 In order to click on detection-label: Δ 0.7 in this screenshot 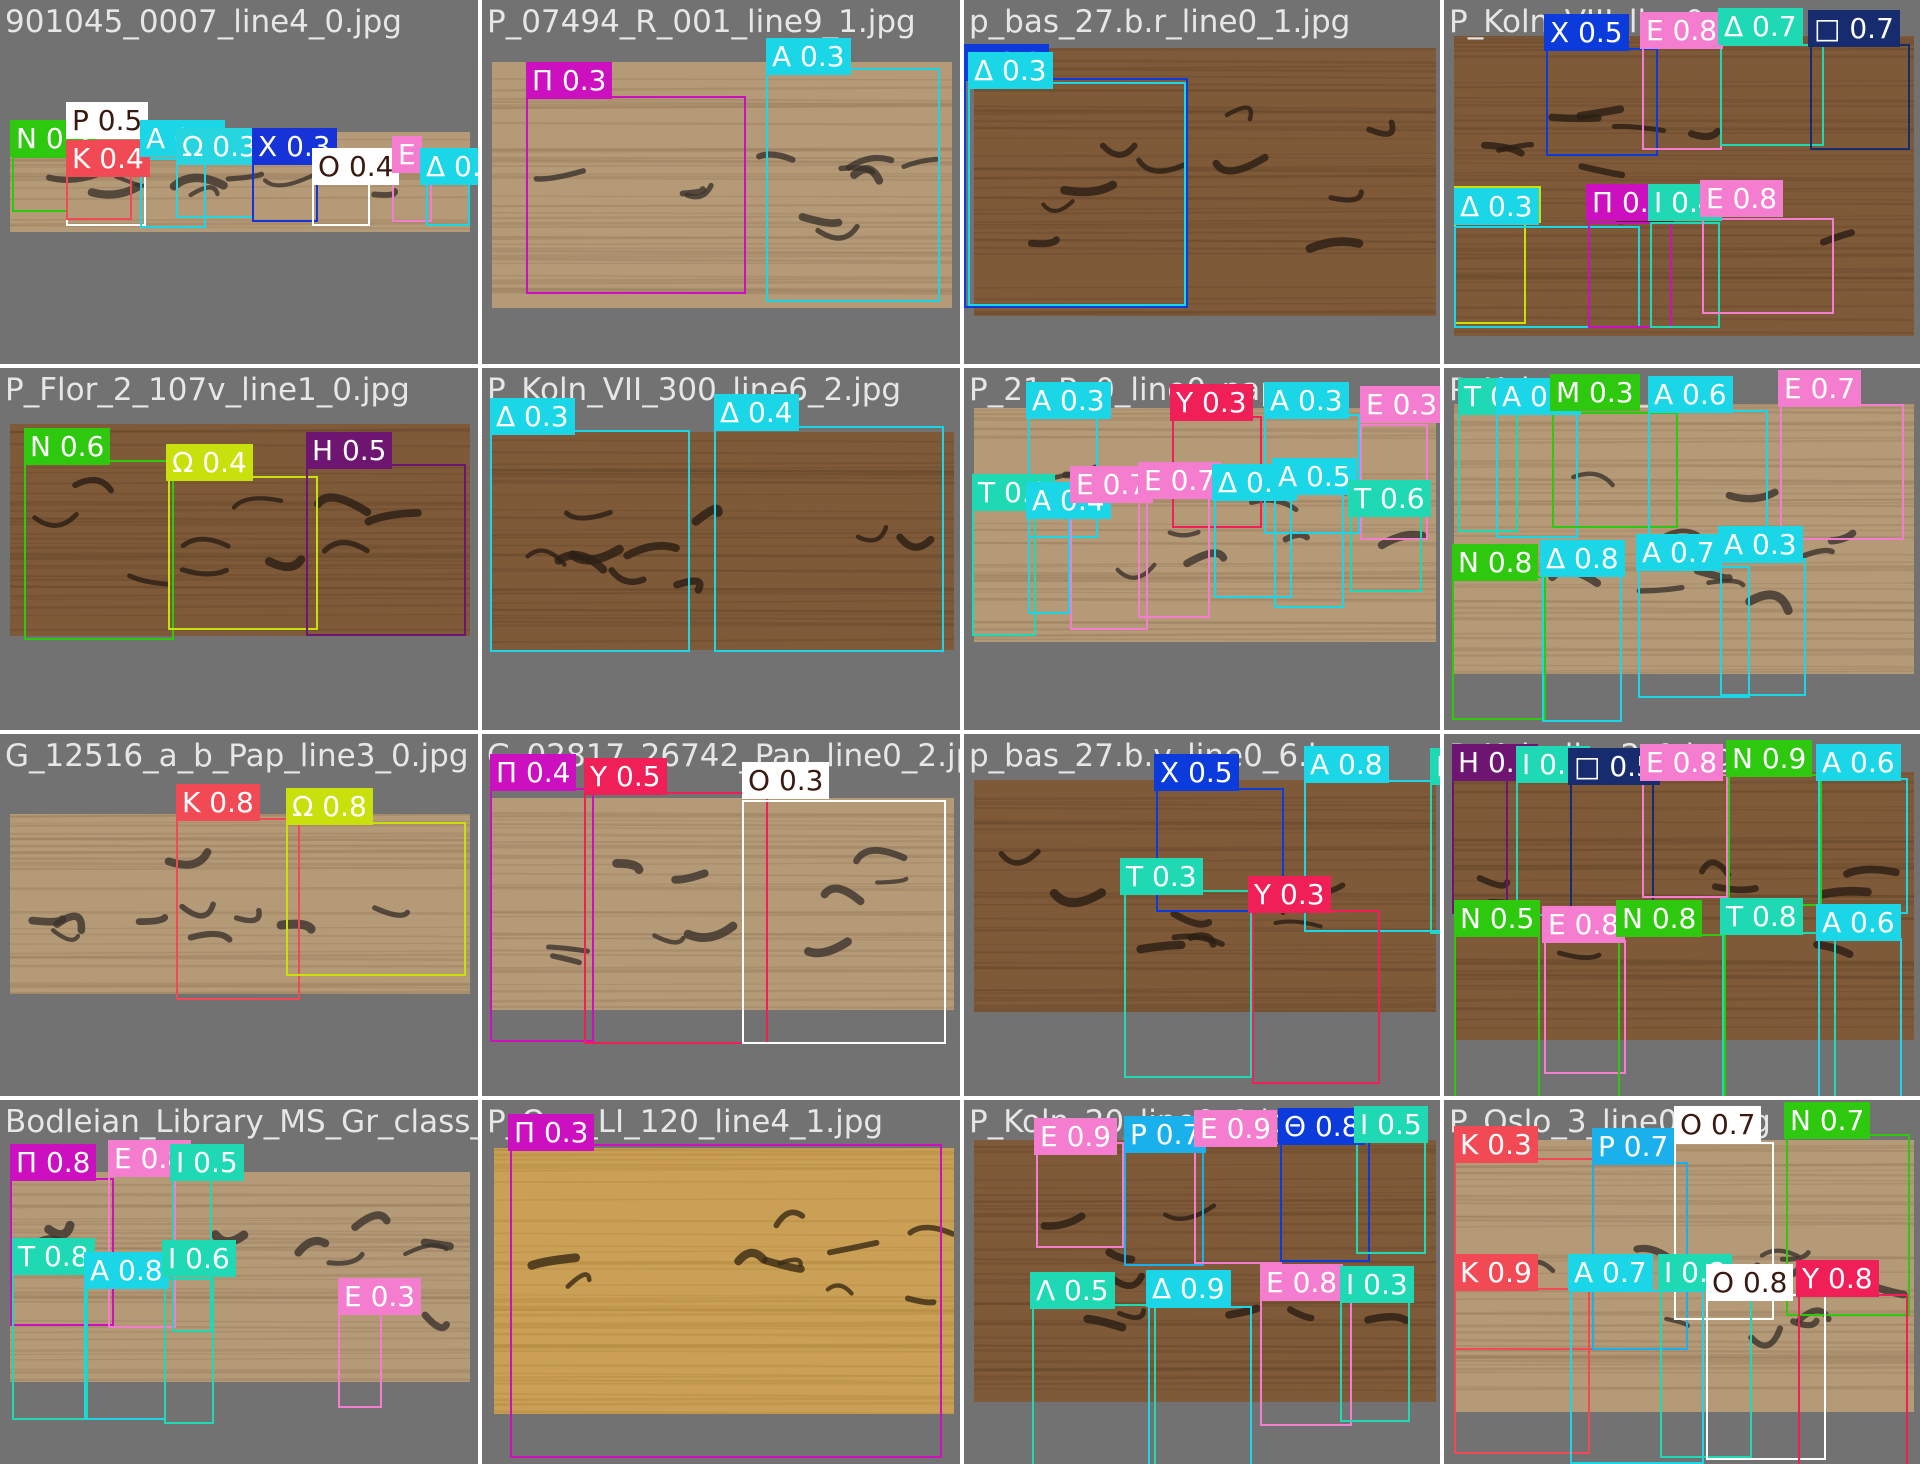, I will do `click(1760, 26)`.